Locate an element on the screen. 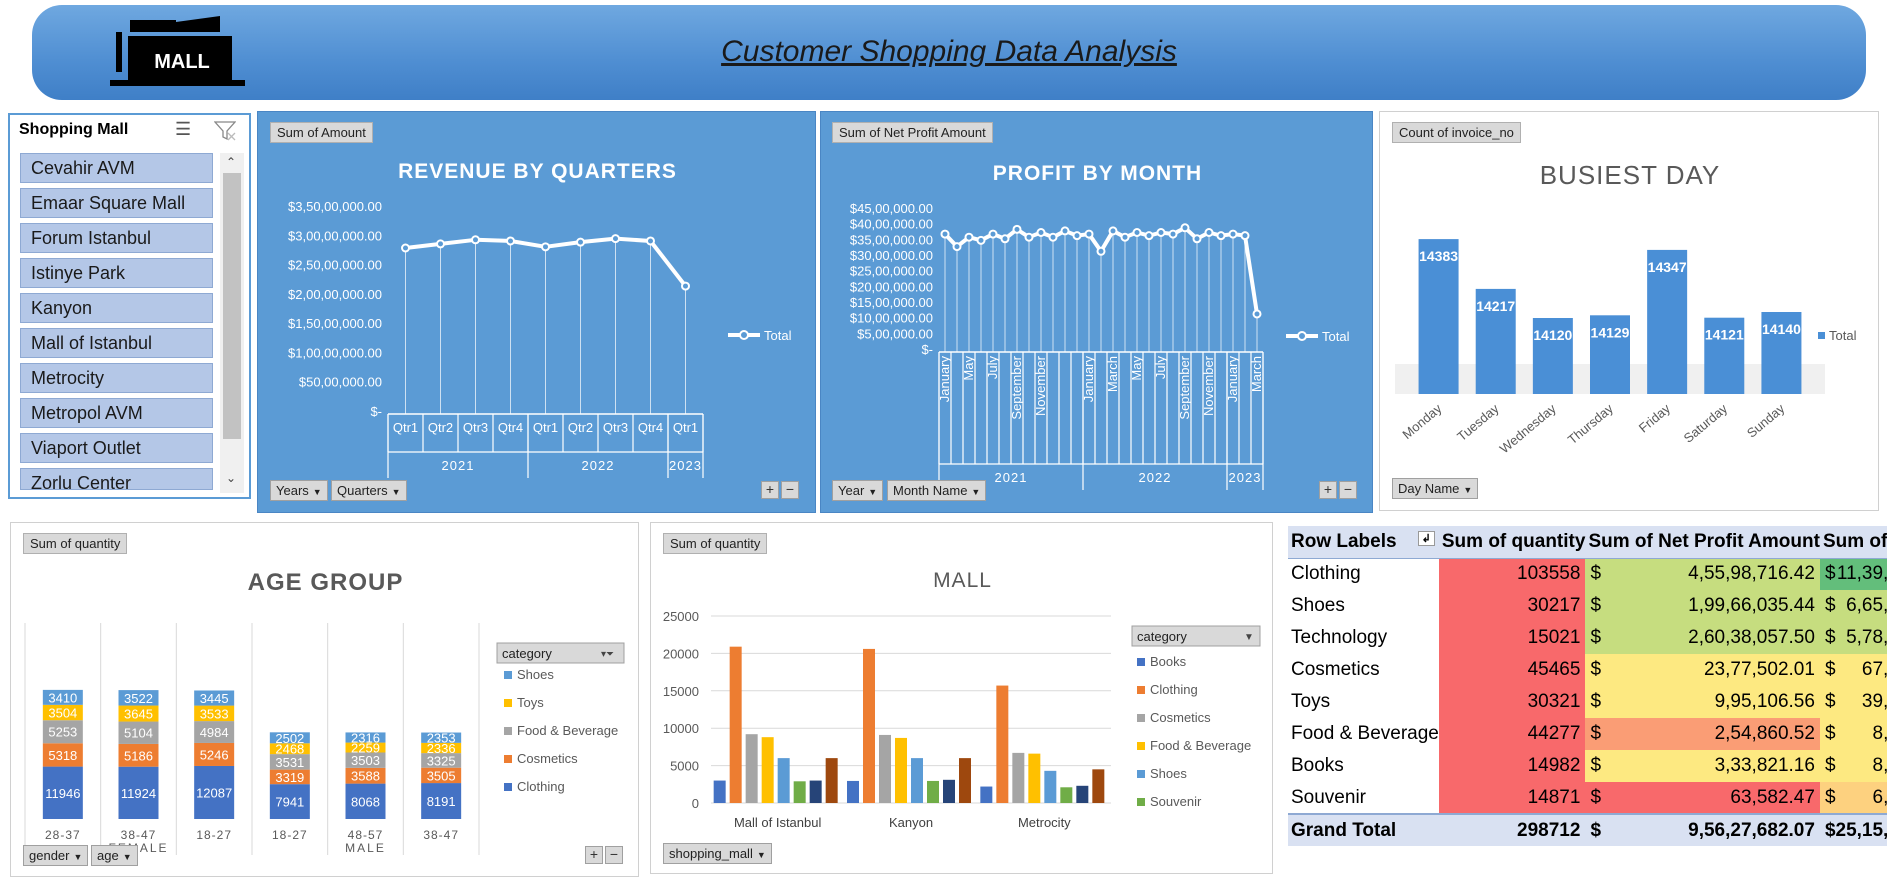 The height and width of the screenshot is (886, 1887). data-label: 3588 is located at coordinates (365, 776).